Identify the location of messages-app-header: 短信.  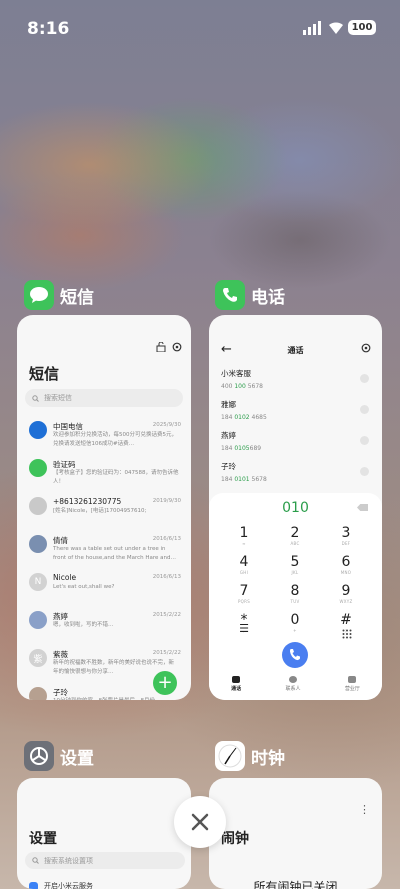
(59, 295).